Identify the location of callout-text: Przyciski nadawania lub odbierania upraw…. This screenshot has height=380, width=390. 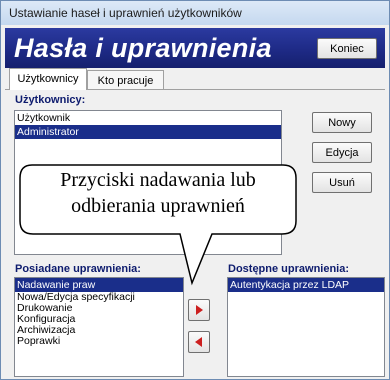
(158, 193).